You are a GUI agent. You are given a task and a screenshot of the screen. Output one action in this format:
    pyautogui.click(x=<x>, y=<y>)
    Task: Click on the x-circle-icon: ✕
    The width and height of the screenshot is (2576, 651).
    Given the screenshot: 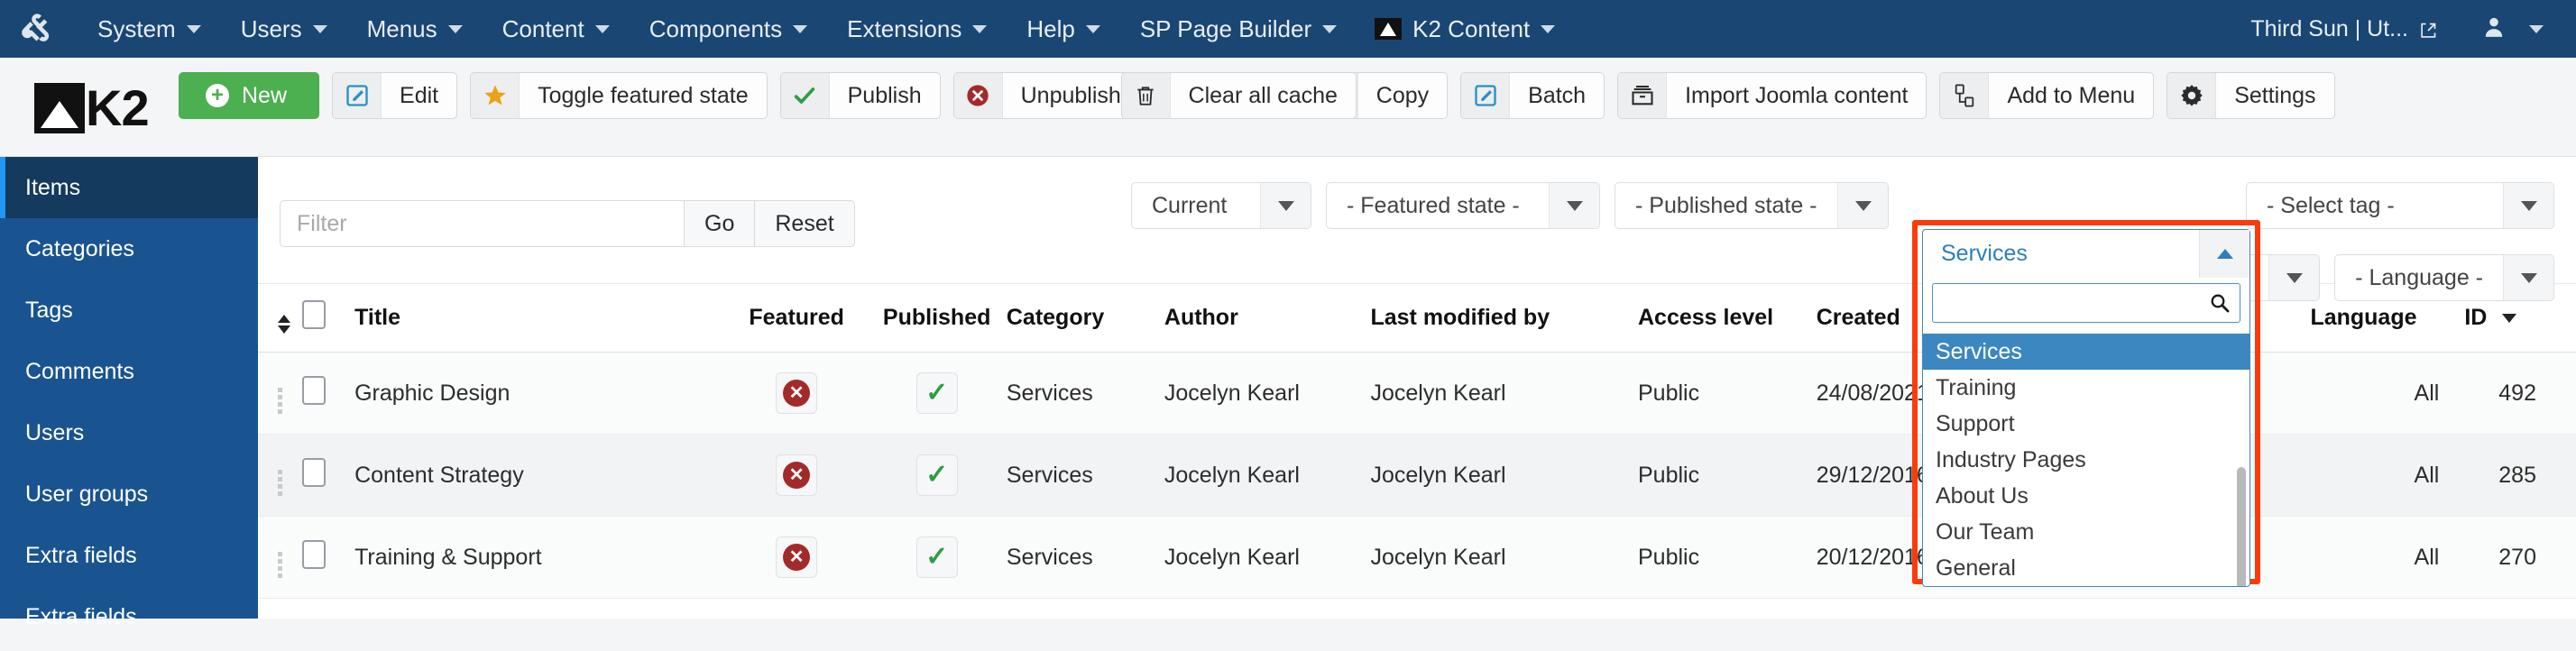 What is the action you would take?
    pyautogui.click(x=797, y=475)
    